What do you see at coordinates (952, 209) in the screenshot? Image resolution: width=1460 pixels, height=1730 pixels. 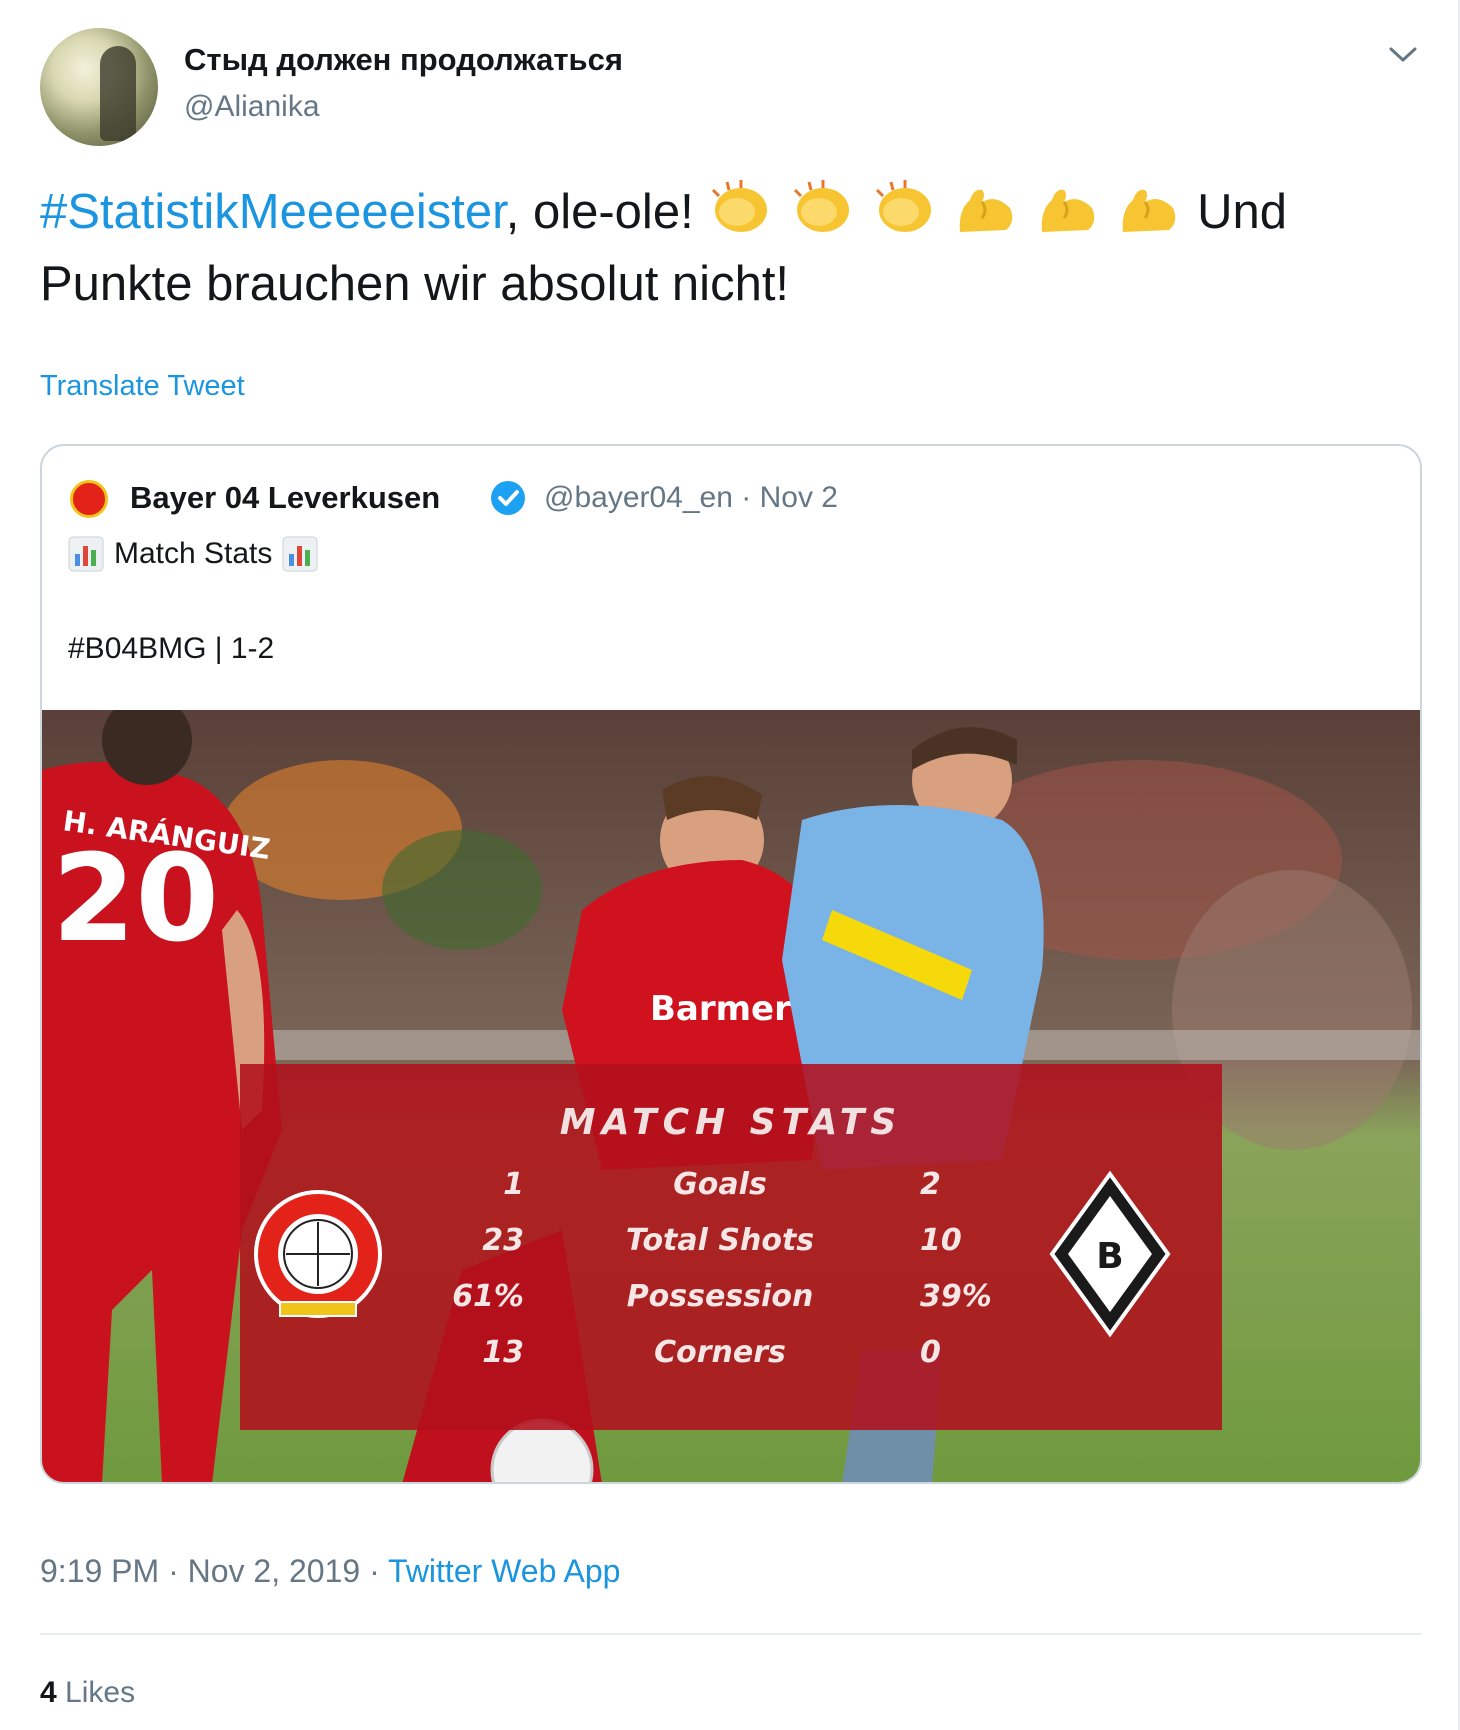 I see `emoji-row` at bounding box center [952, 209].